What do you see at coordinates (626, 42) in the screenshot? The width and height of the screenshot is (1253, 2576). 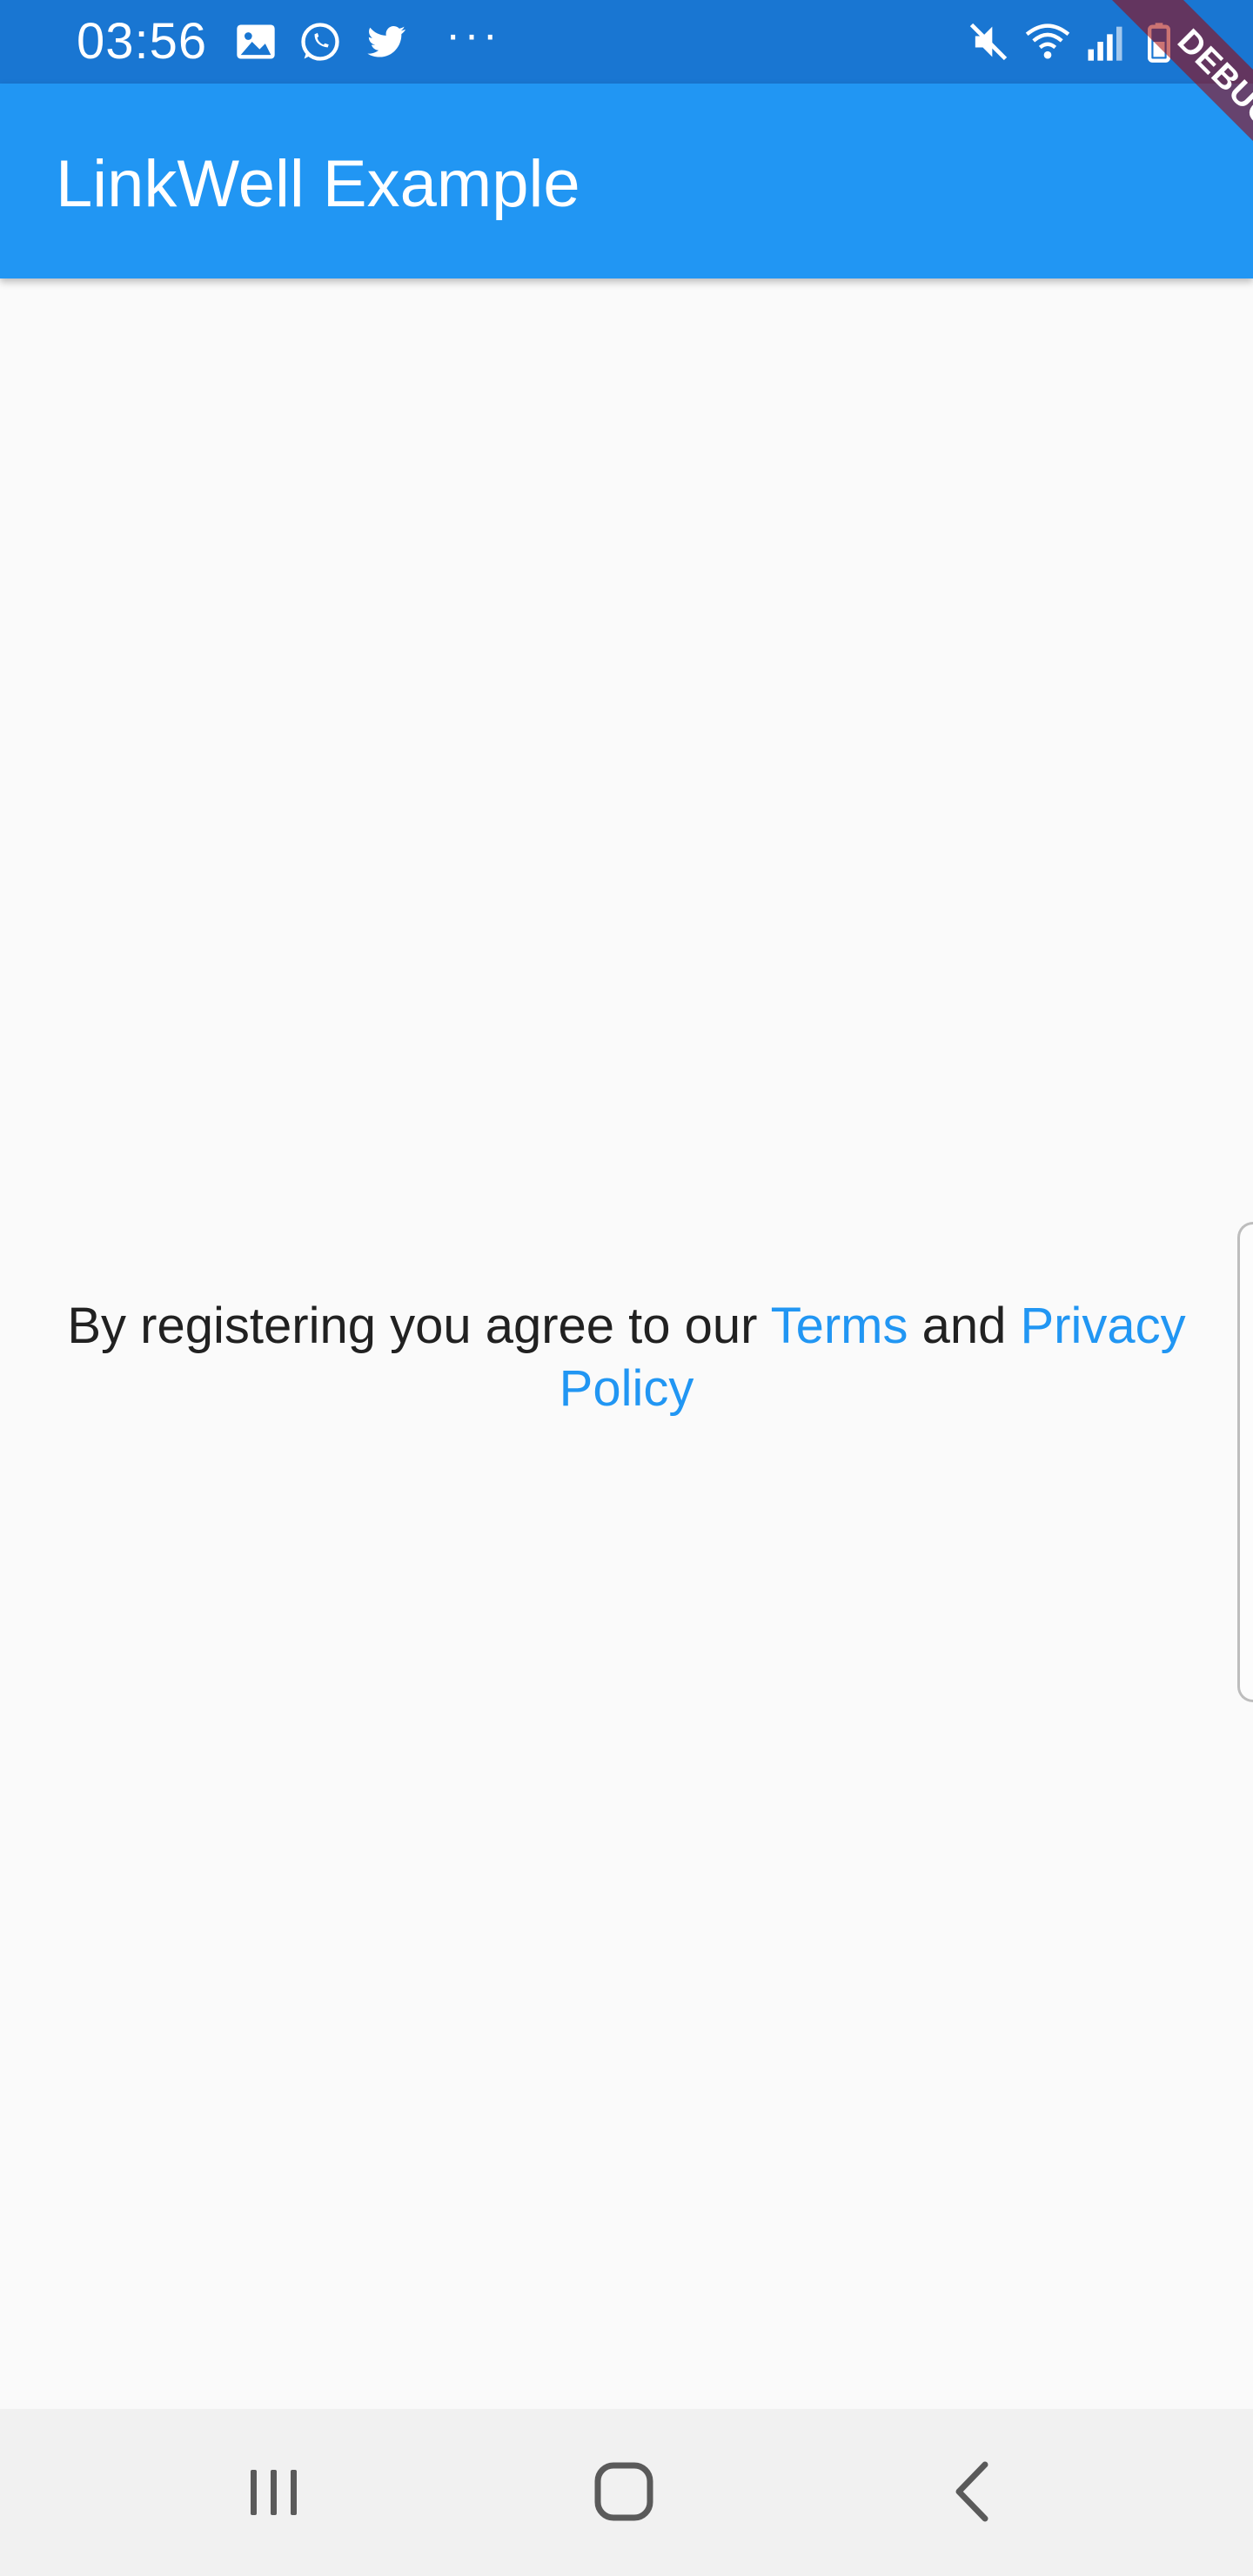 I see `status-bar: 03:56 ···` at bounding box center [626, 42].